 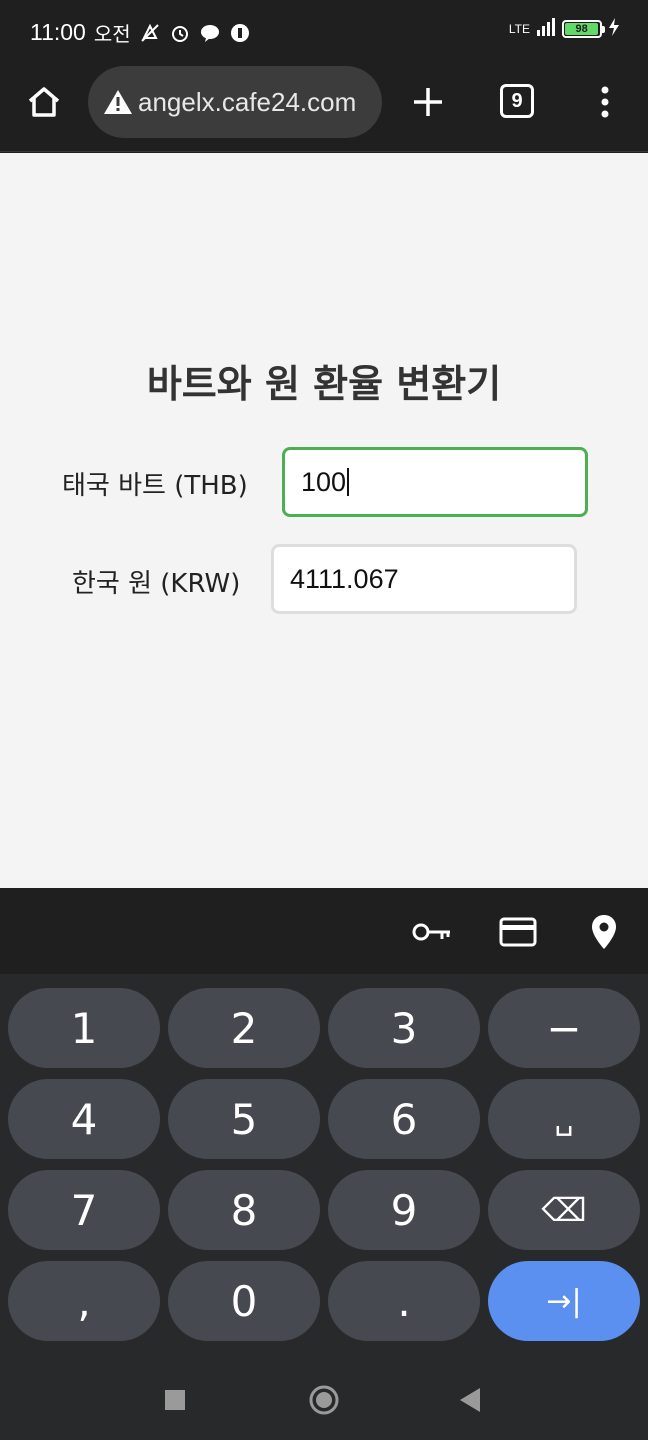 I want to click on key-period: ., so click(x=404, y=1301).